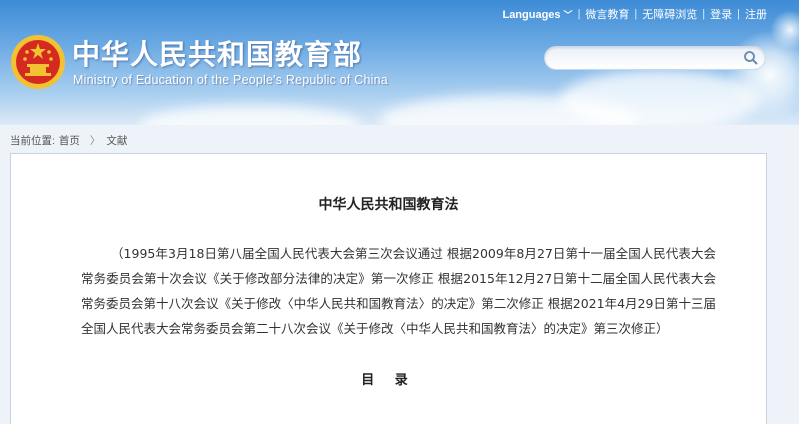 The image size is (799, 424). I want to click on breadcrumb: 当前位置: 首页 〉 文献, so click(70, 140).